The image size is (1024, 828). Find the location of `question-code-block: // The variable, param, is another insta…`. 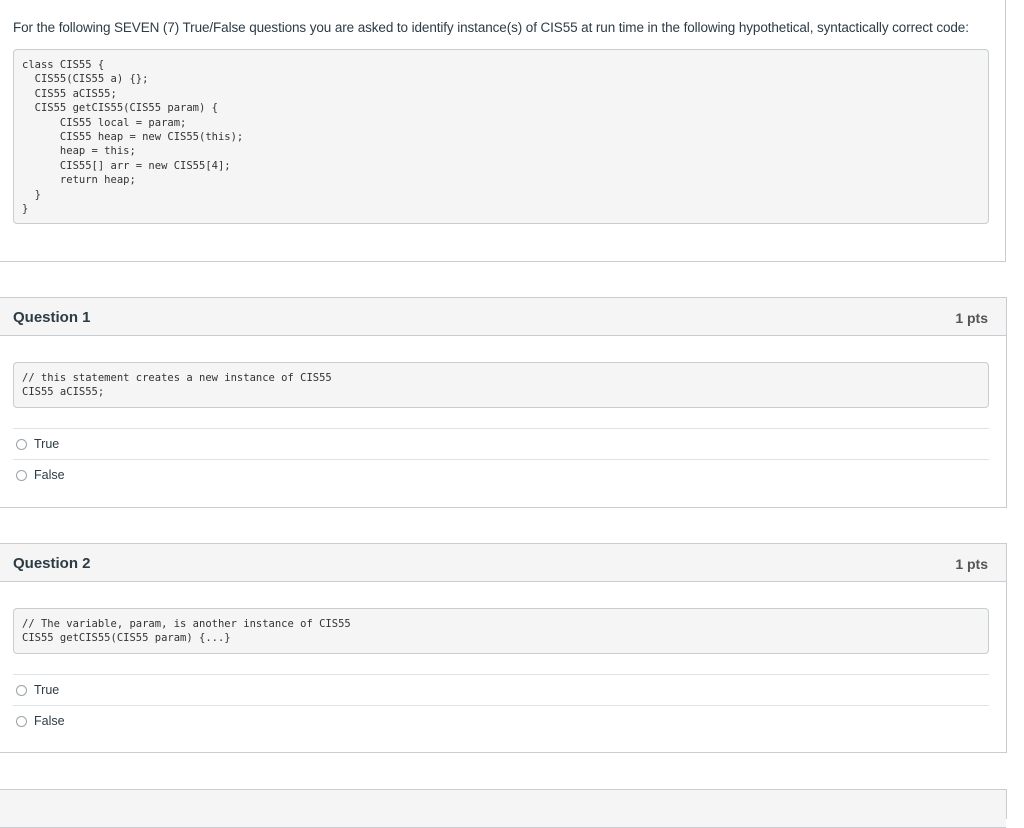

question-code-block: // The variable, param, is another insta… is located at coordinates (501, 631).